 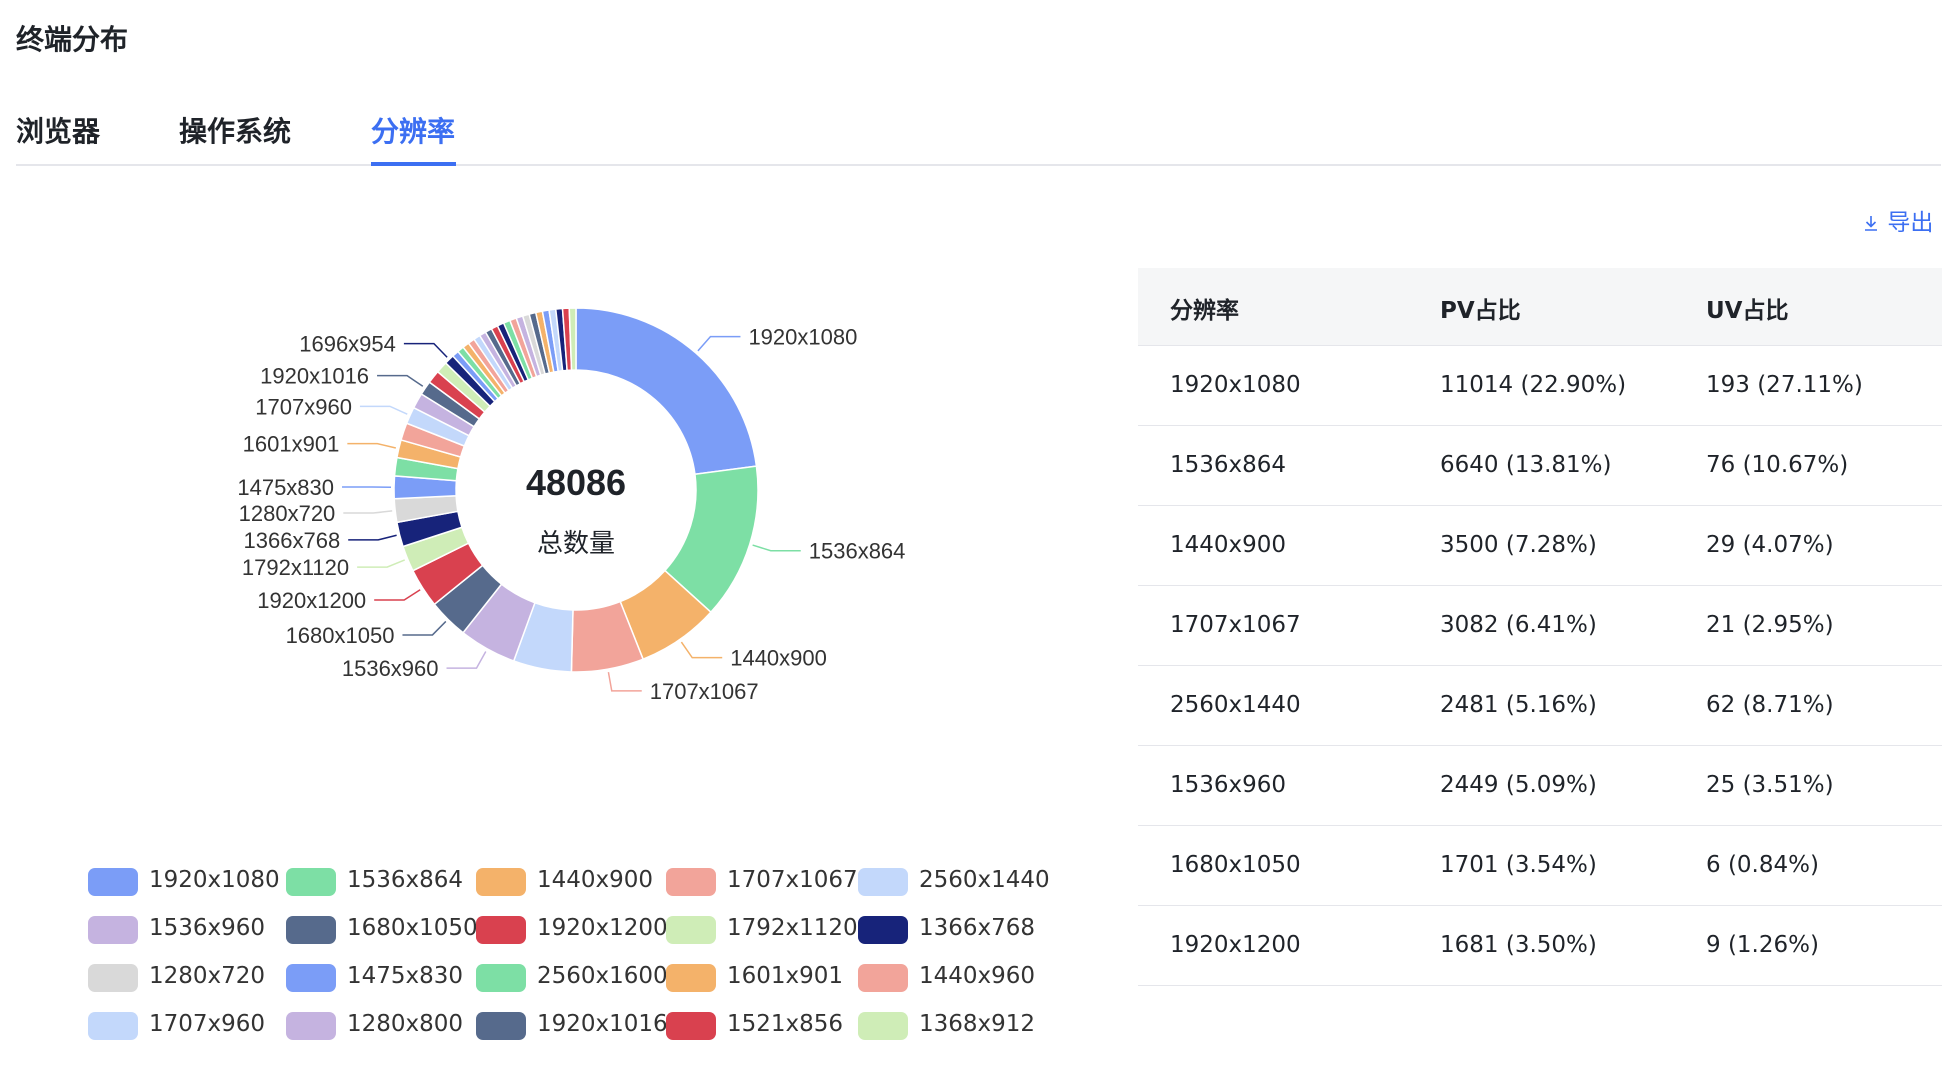 What do you see at coordinates (792, 928) in the screenshot?
I see `legend-label: 1792x1120` at bounding box center [792, 928].